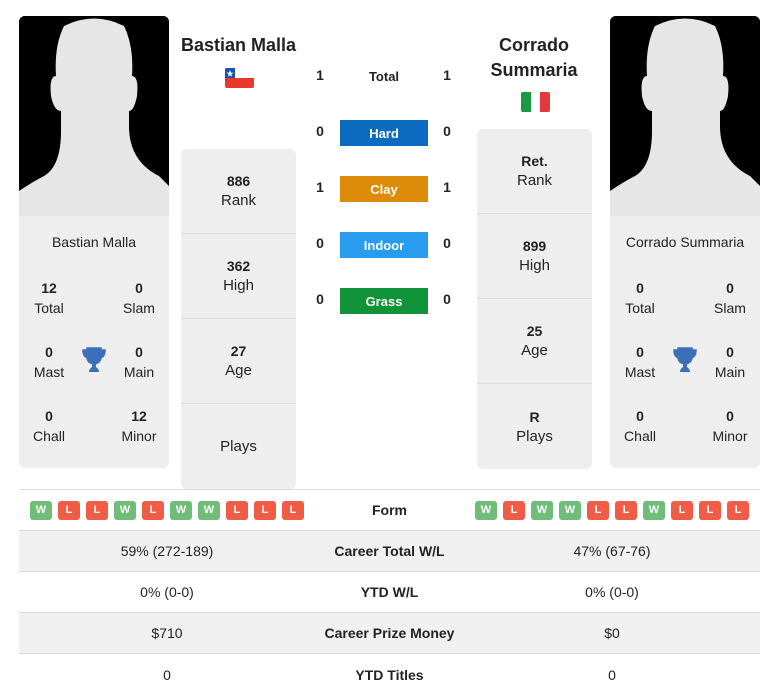 This screenshot has width=779, height=699. I want to click on player2-plays: R Plays, so click(534, 426).